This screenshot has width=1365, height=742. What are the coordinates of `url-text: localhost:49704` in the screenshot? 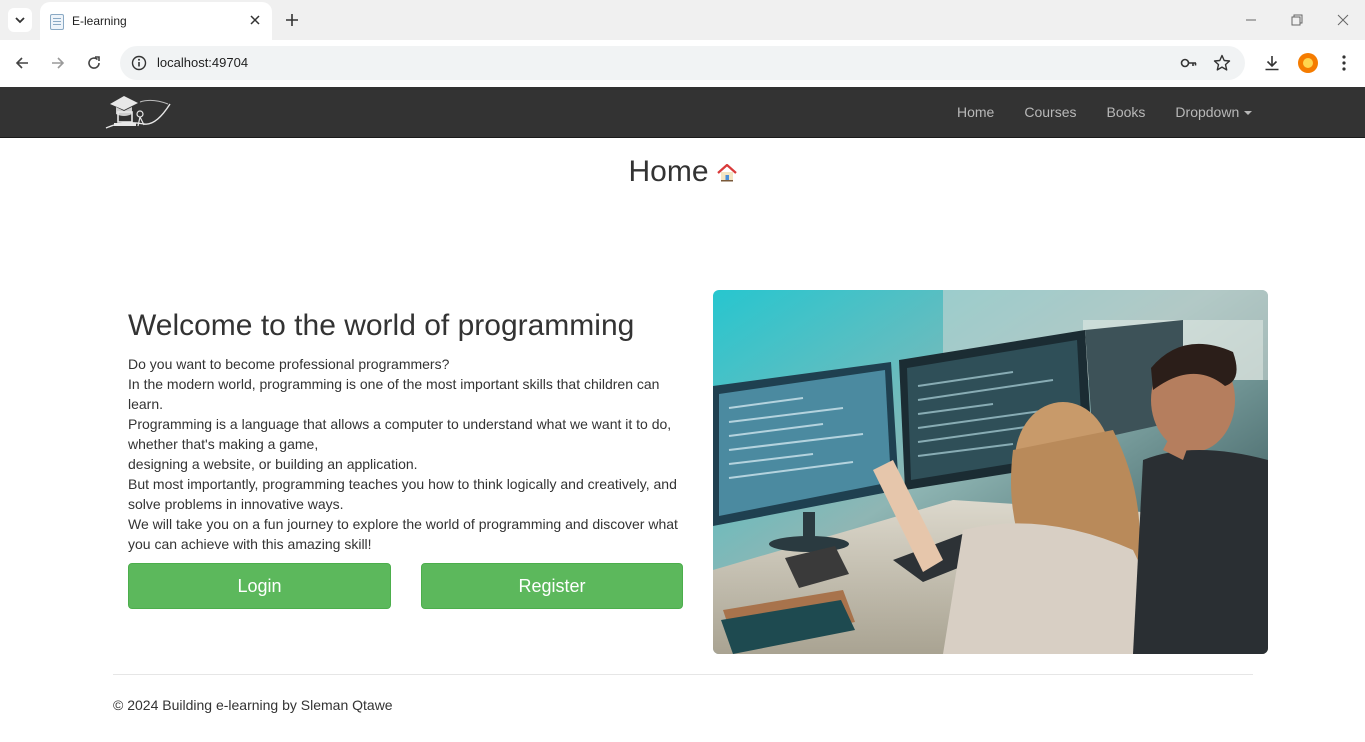 It's located at (203, 62).